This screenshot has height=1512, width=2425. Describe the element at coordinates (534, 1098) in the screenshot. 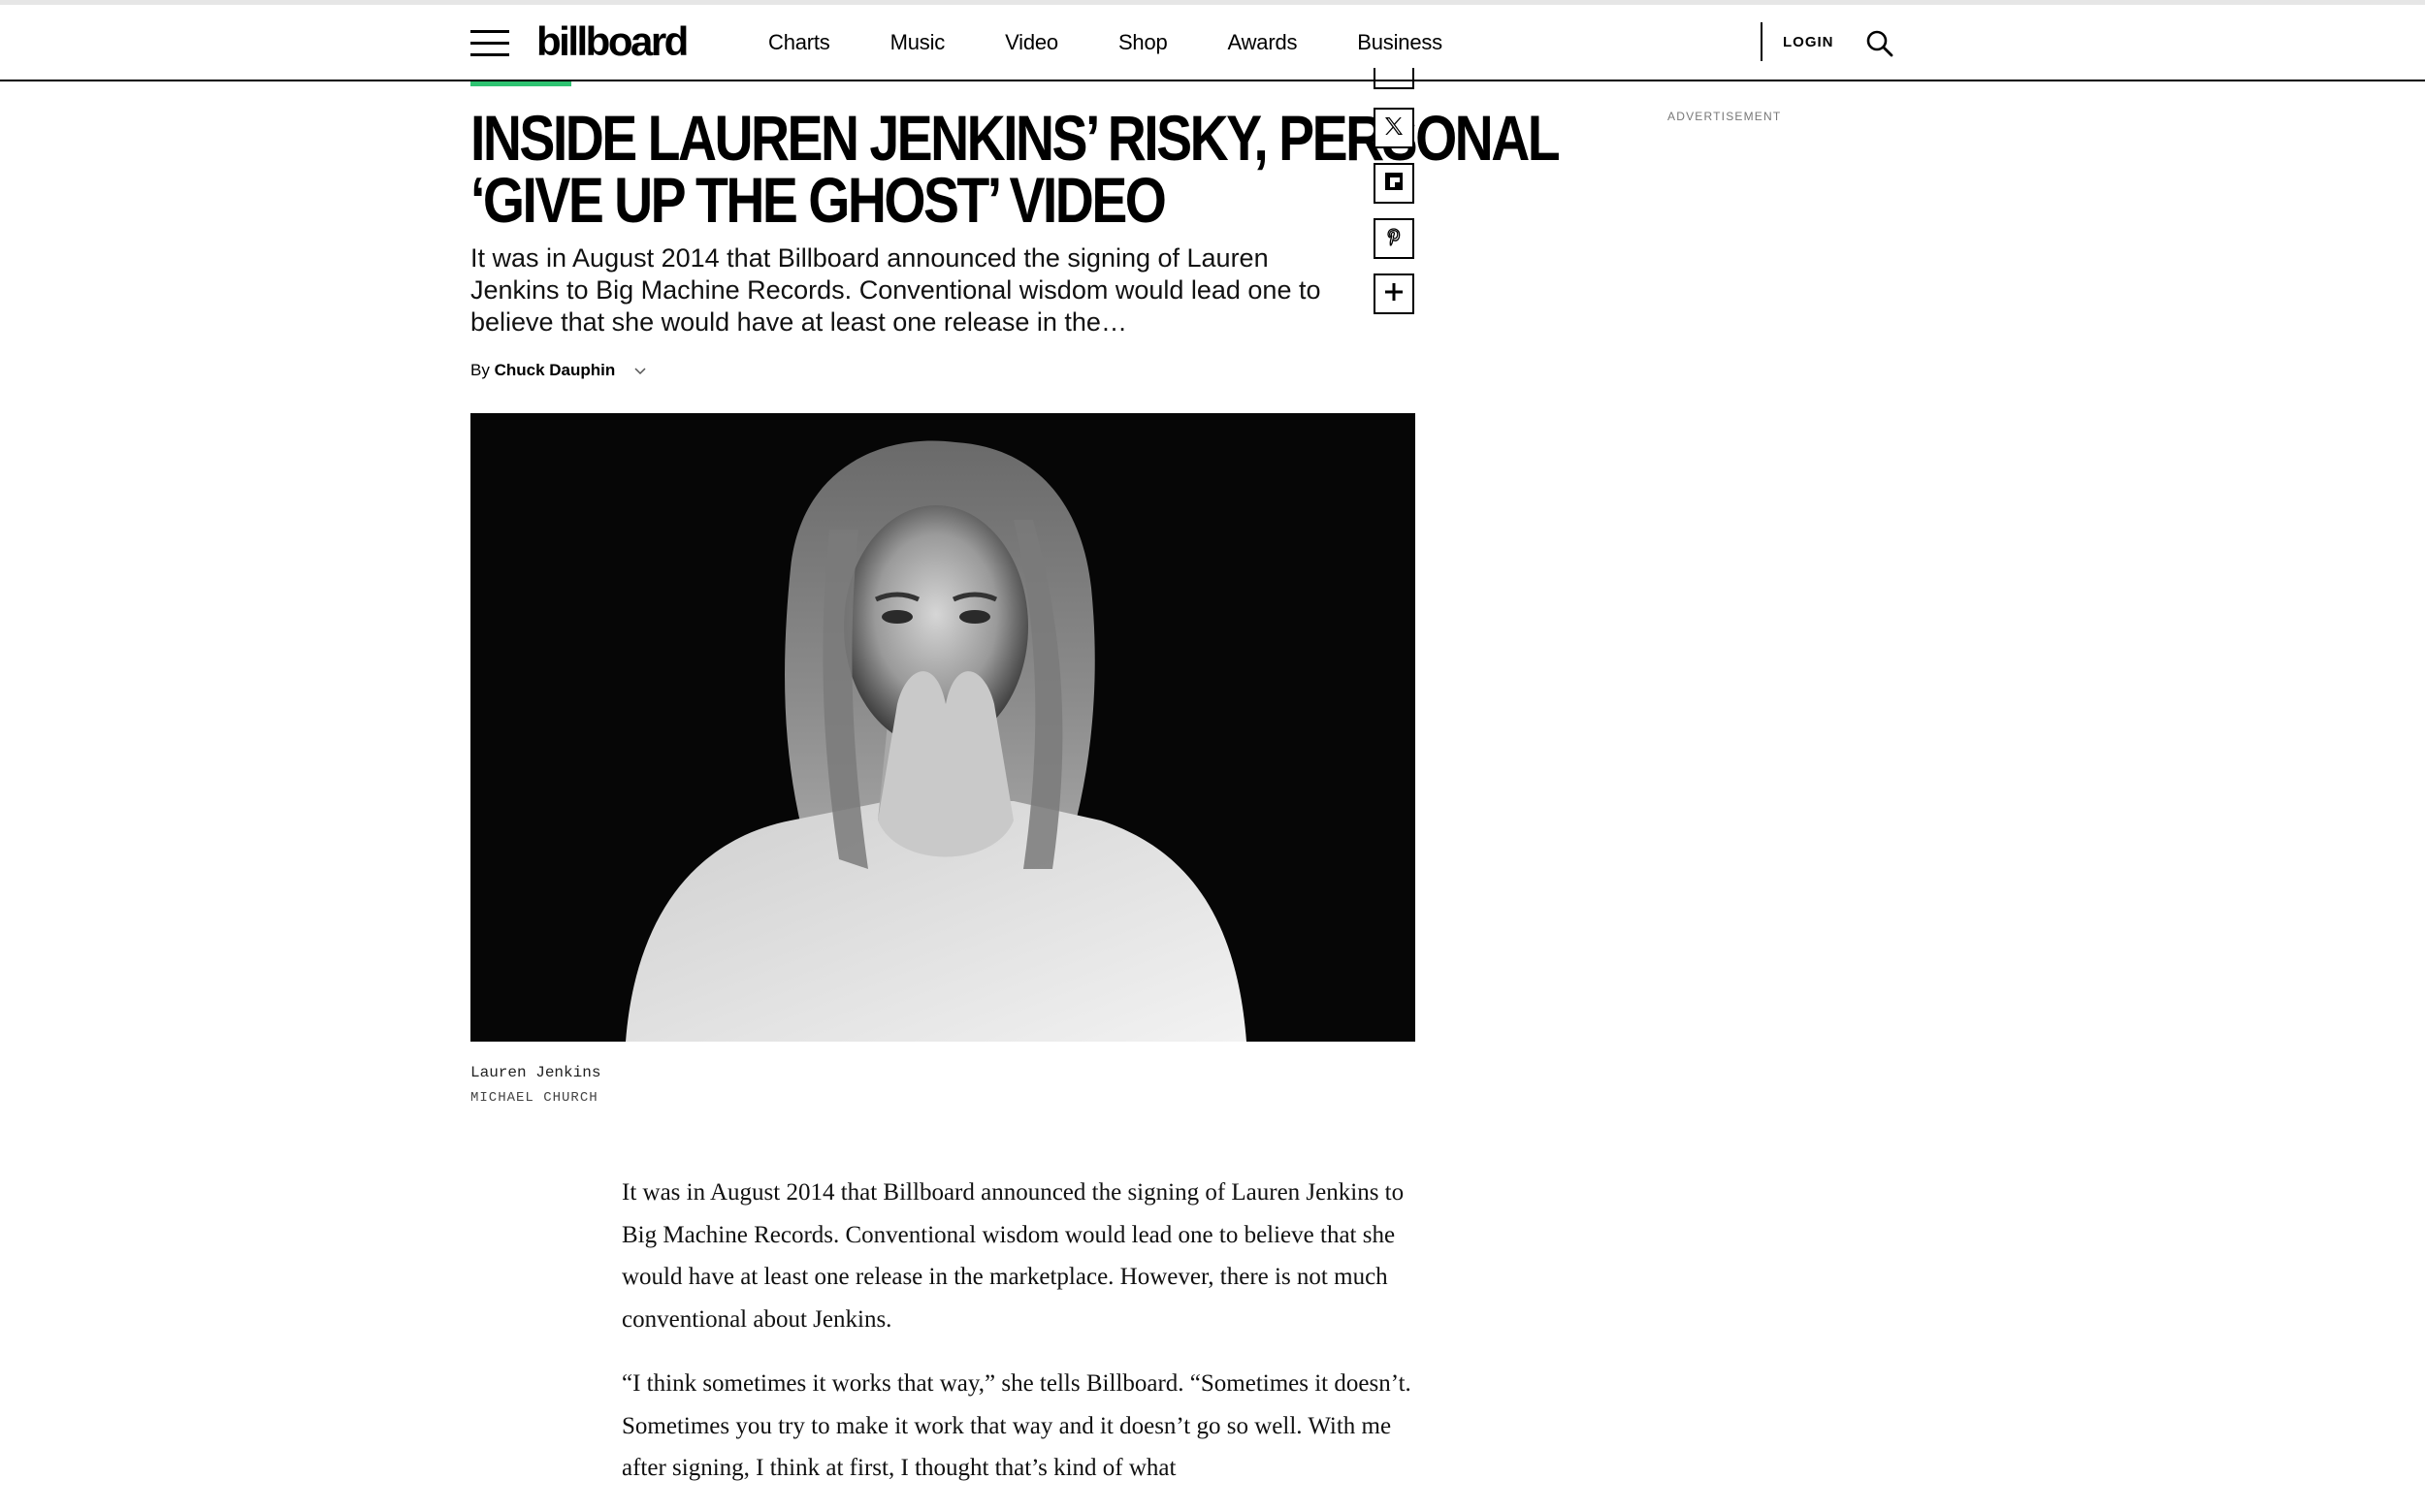

I see `image-credit: MICHAEL CHURCH` at that location.